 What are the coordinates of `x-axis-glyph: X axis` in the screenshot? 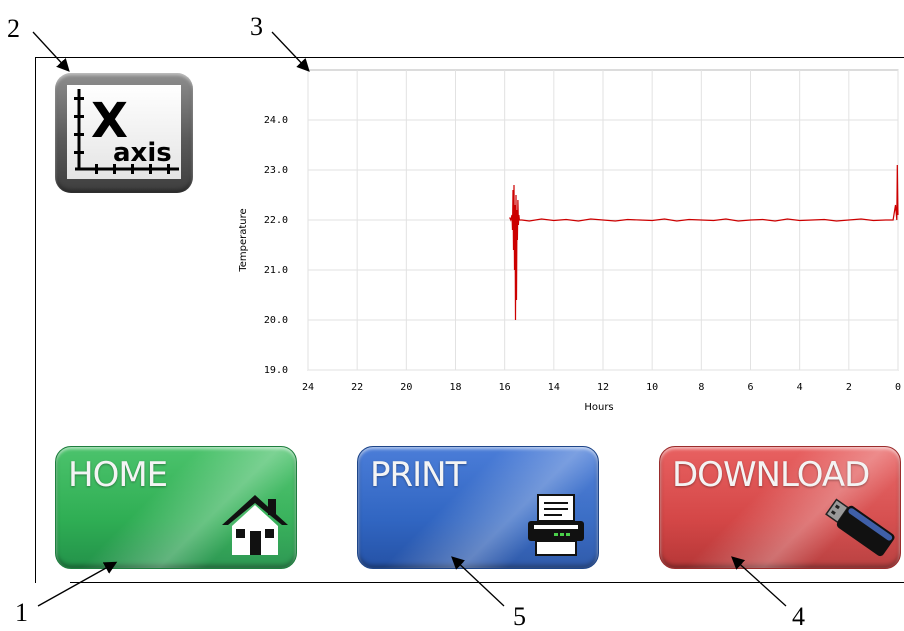 It's located at (126, 131).